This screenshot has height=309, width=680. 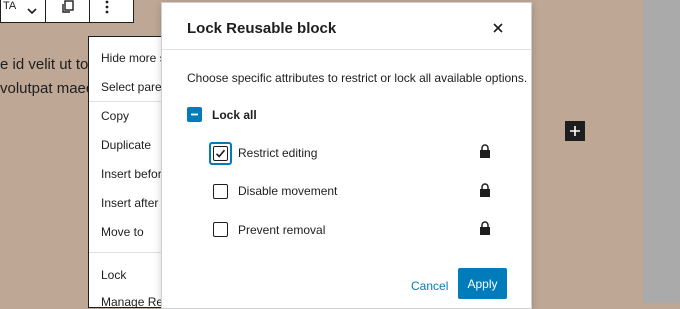 I want to click on restrict-editing-checkbox, so click(x=220, y=153).